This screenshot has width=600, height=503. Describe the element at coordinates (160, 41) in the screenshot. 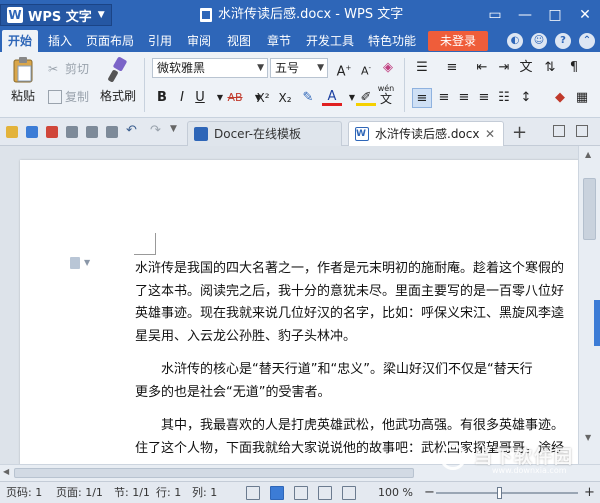

I see `tab-references: 引用` at that location.